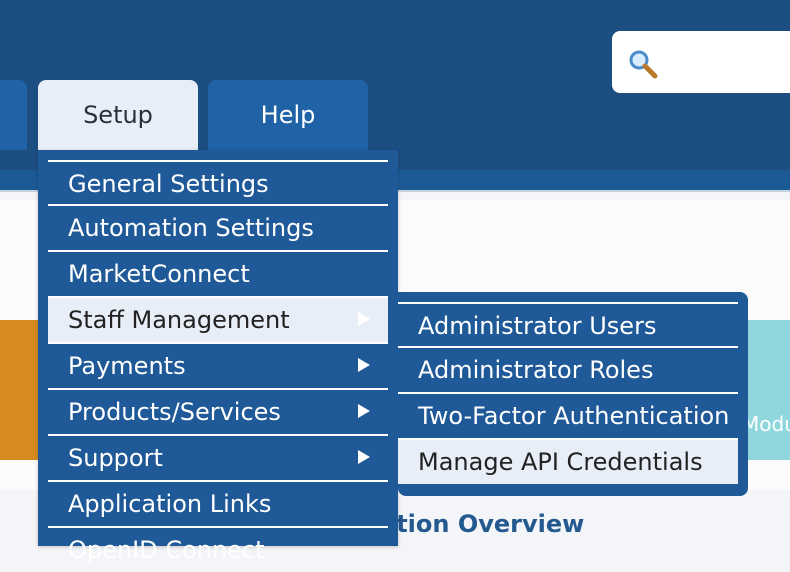 This screenshot has width=790, height=572. I want to click on menu-item-label: OpenID Connect, so click(166, 550).